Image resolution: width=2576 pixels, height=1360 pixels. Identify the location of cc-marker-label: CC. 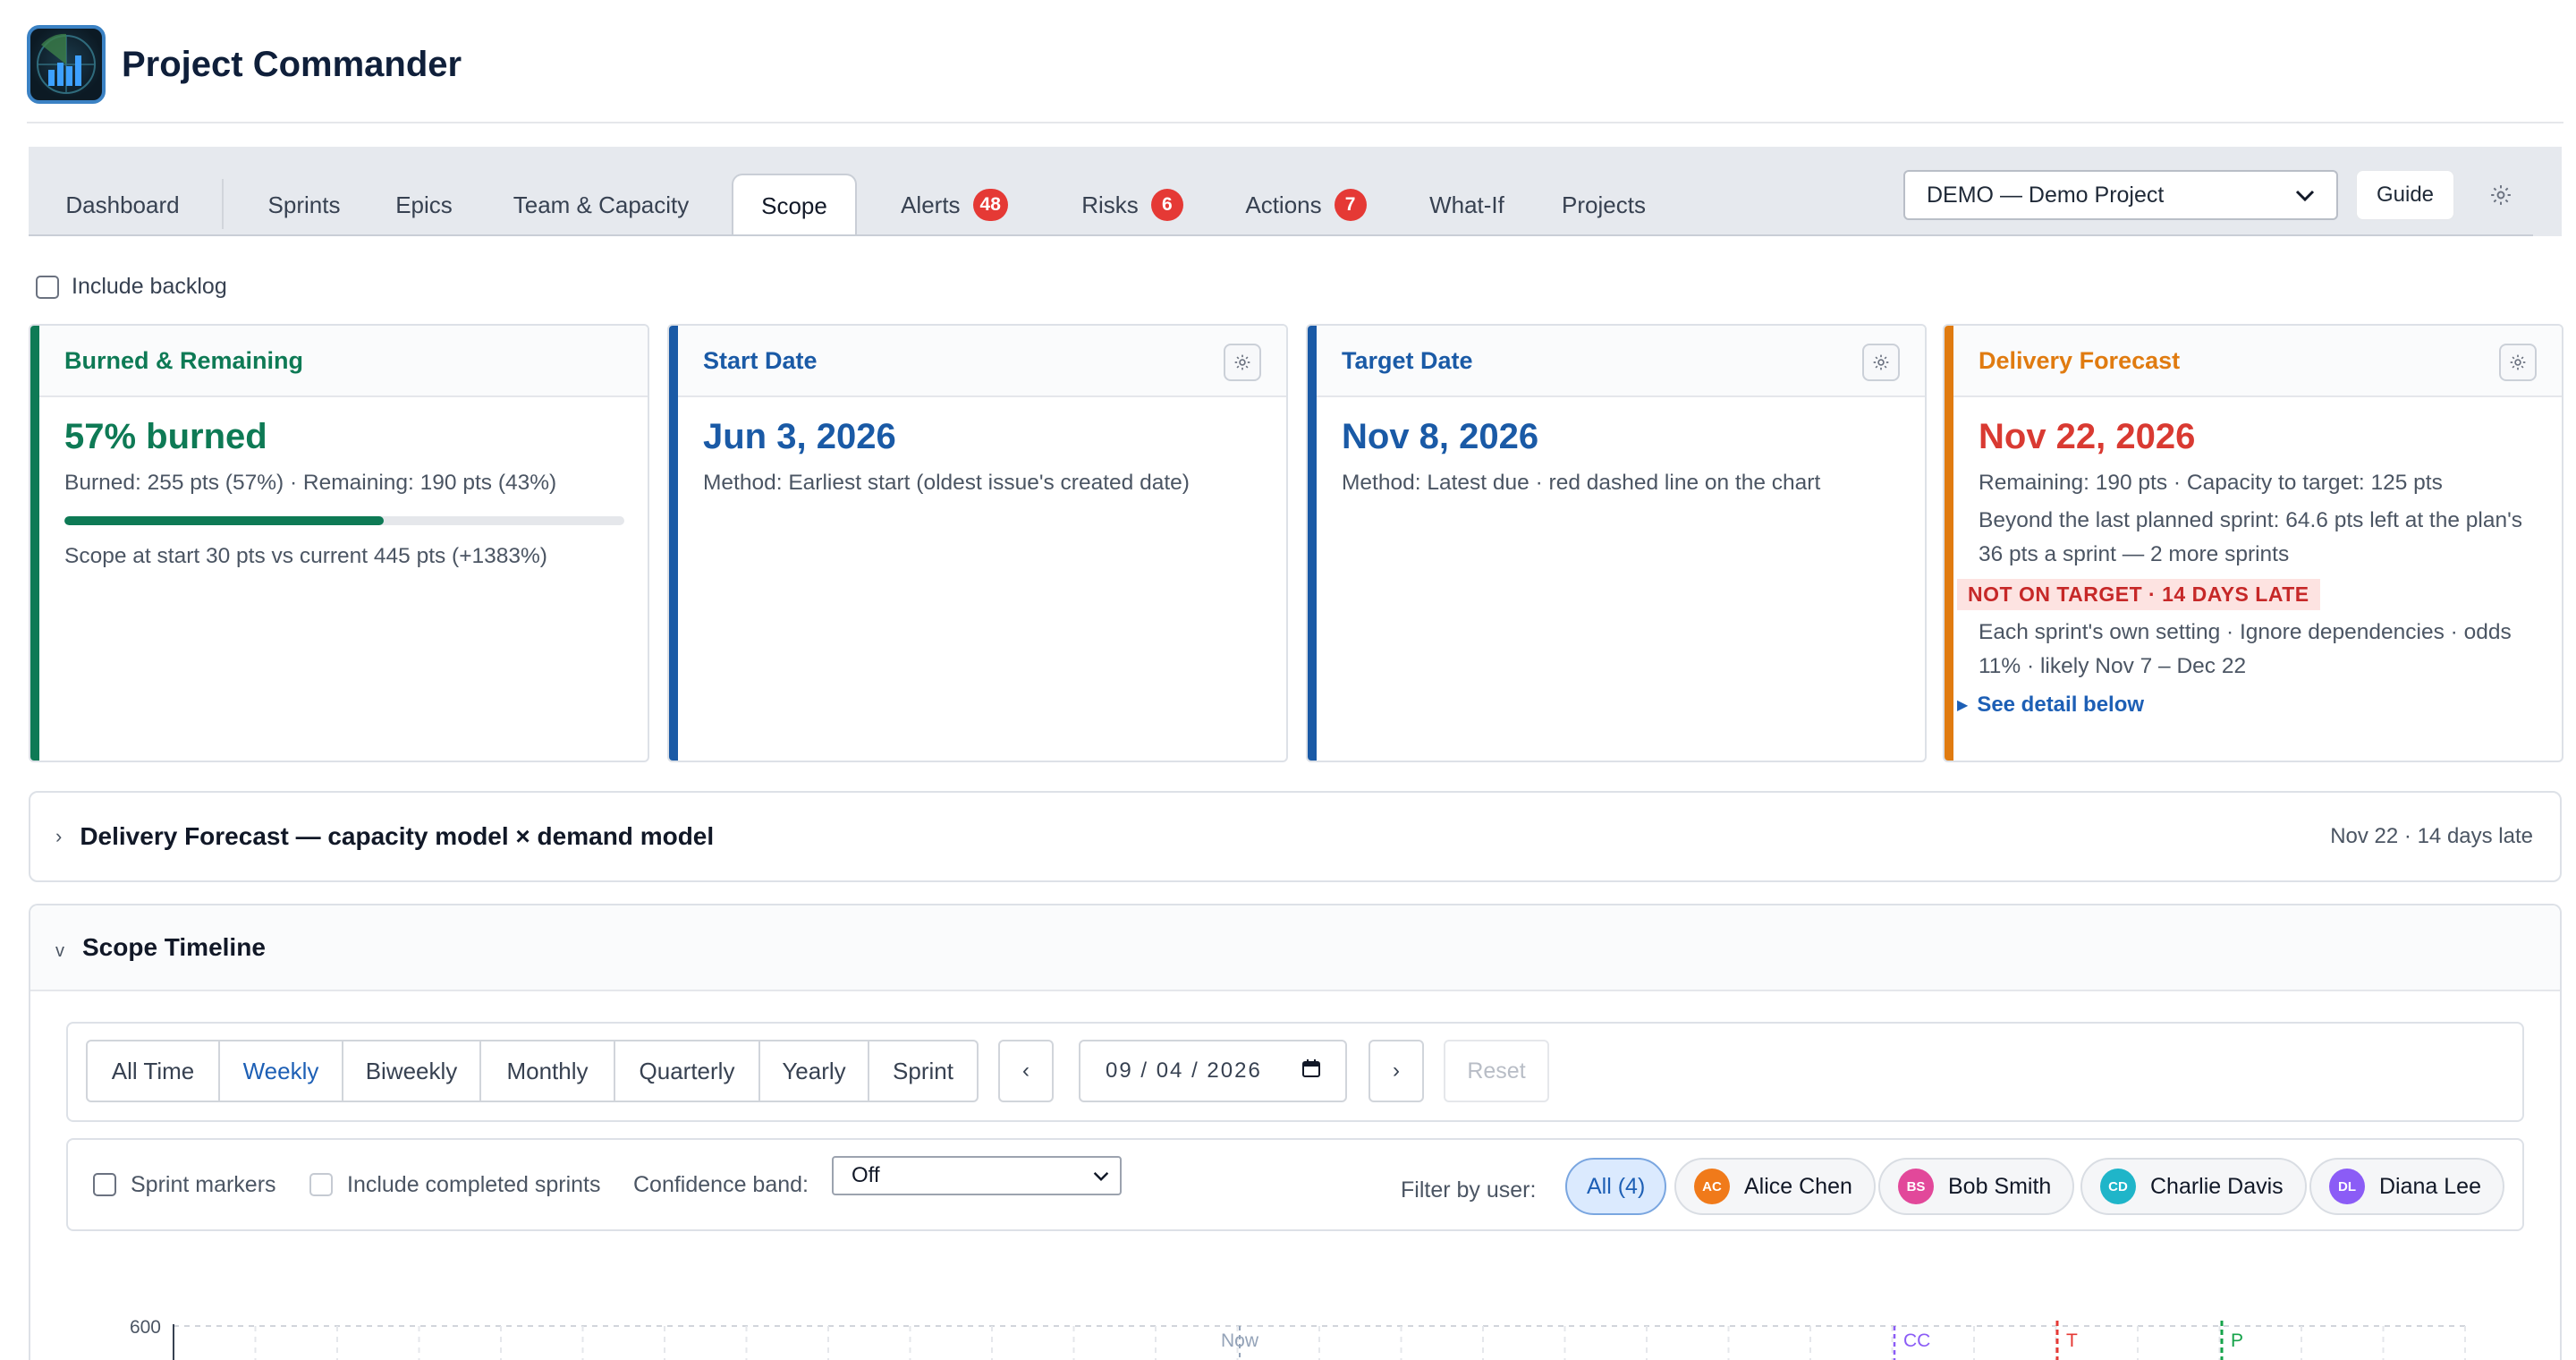
(1916, 1340).